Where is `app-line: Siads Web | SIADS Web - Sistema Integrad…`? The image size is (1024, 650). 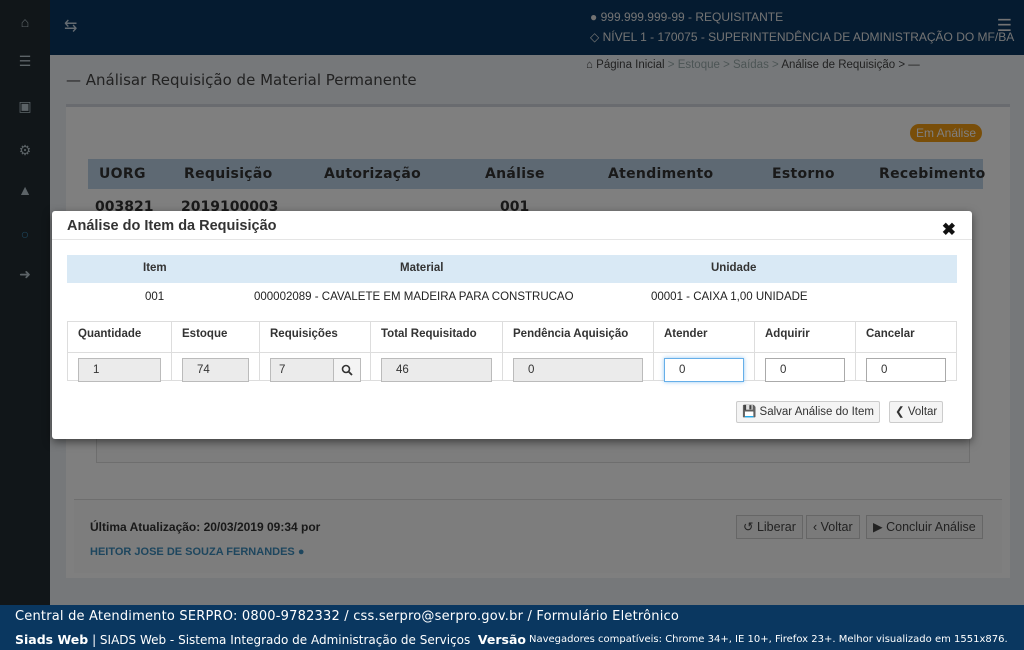 app-line: Siads Web | SIADS Web - Sistema Integrad… is located at coordinates (270, 639).